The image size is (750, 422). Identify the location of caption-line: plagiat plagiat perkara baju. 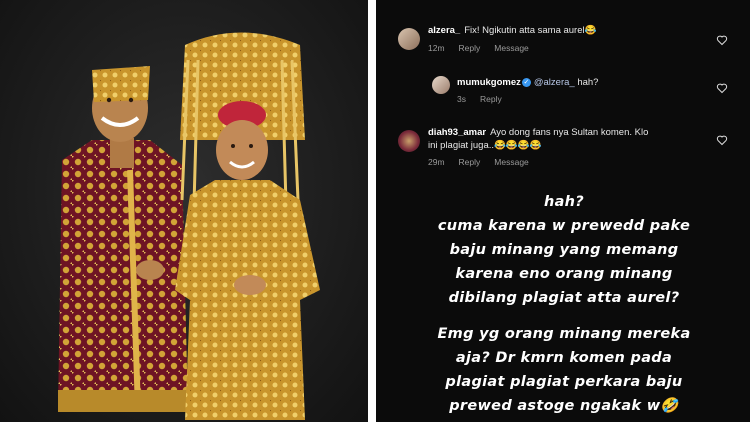
(564, 382).